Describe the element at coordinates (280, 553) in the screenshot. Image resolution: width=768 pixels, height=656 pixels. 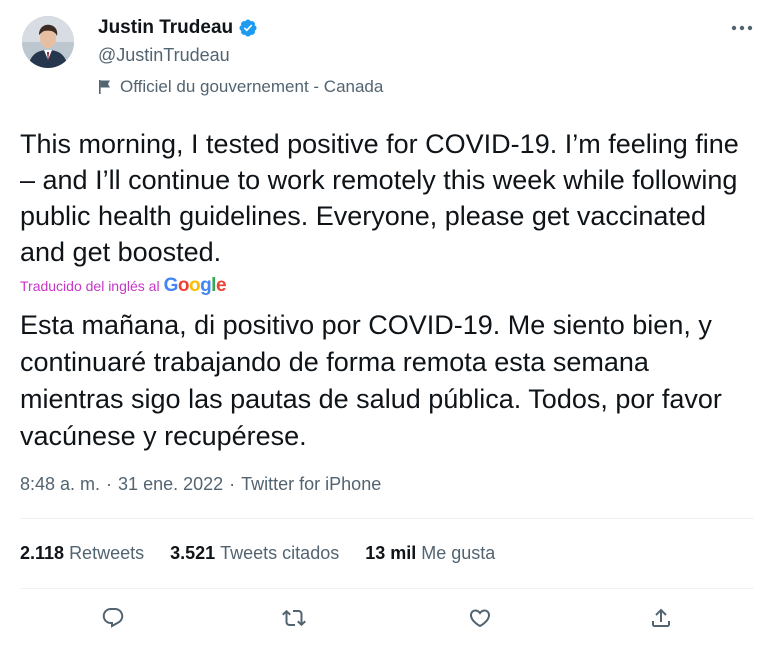
I see `quotes-label: Tweets citados` at that location.